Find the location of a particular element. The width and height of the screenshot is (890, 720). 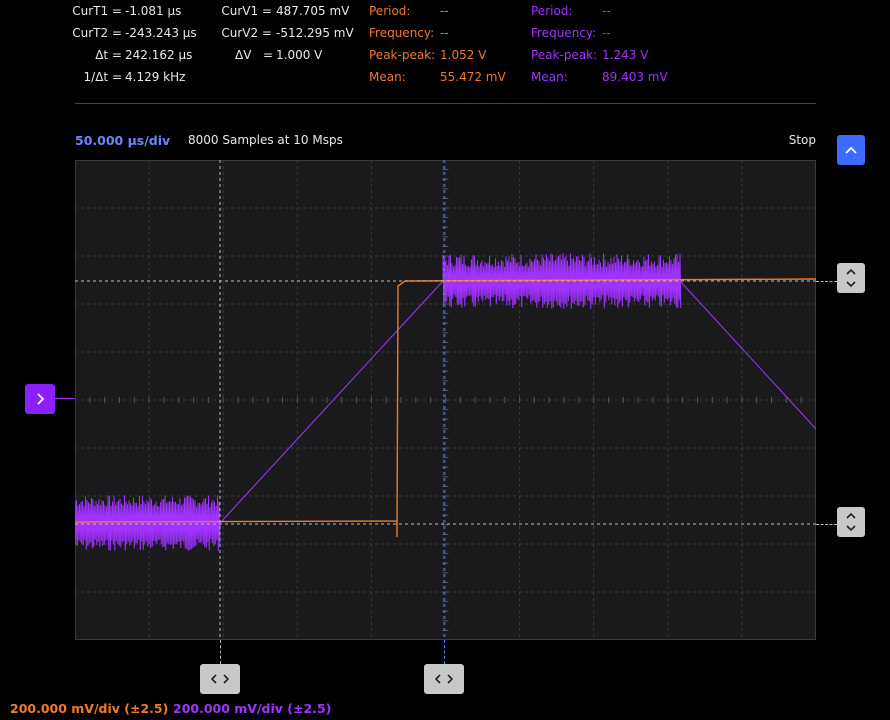

curv2-value: -512.295 mV is located at coordinates (315, 33).